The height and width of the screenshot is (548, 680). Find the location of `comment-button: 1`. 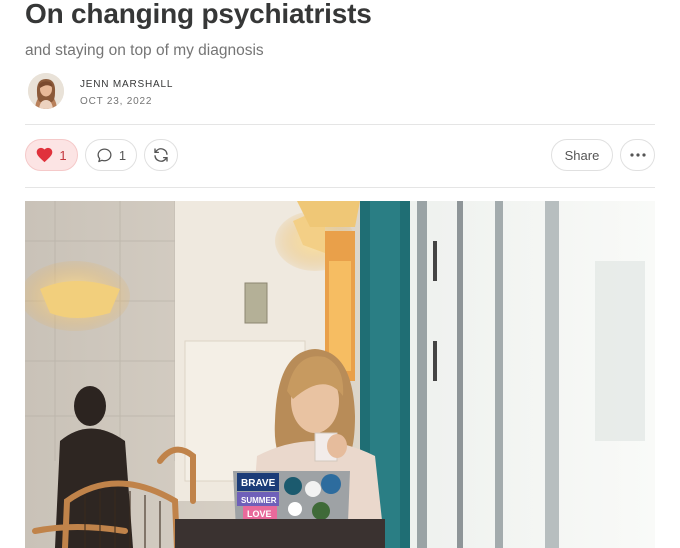

comment-button: 1 is located at coordinates (111, 155).